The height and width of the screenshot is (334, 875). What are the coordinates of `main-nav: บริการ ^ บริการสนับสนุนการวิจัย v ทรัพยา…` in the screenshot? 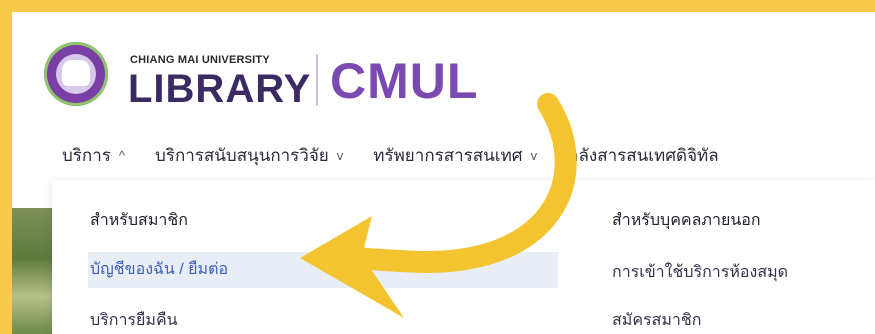 It's located at (390, 155).